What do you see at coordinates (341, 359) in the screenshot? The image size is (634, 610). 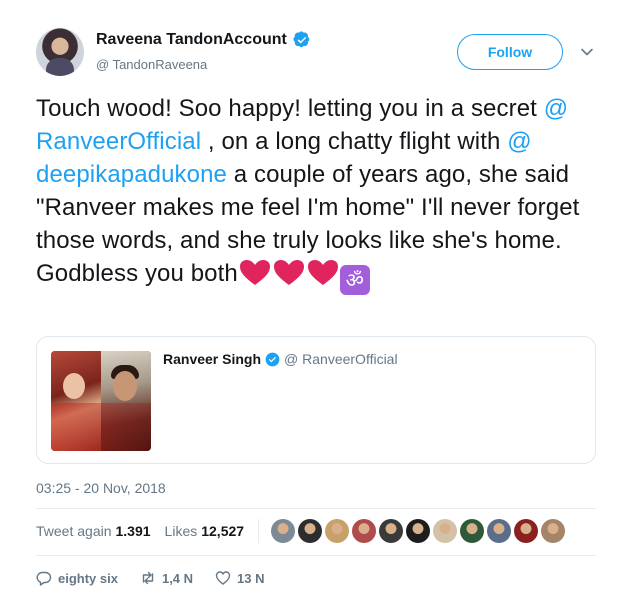 I see `quoted-author-handle: @ RanveerOfficial` at bounding box center [341, 359].